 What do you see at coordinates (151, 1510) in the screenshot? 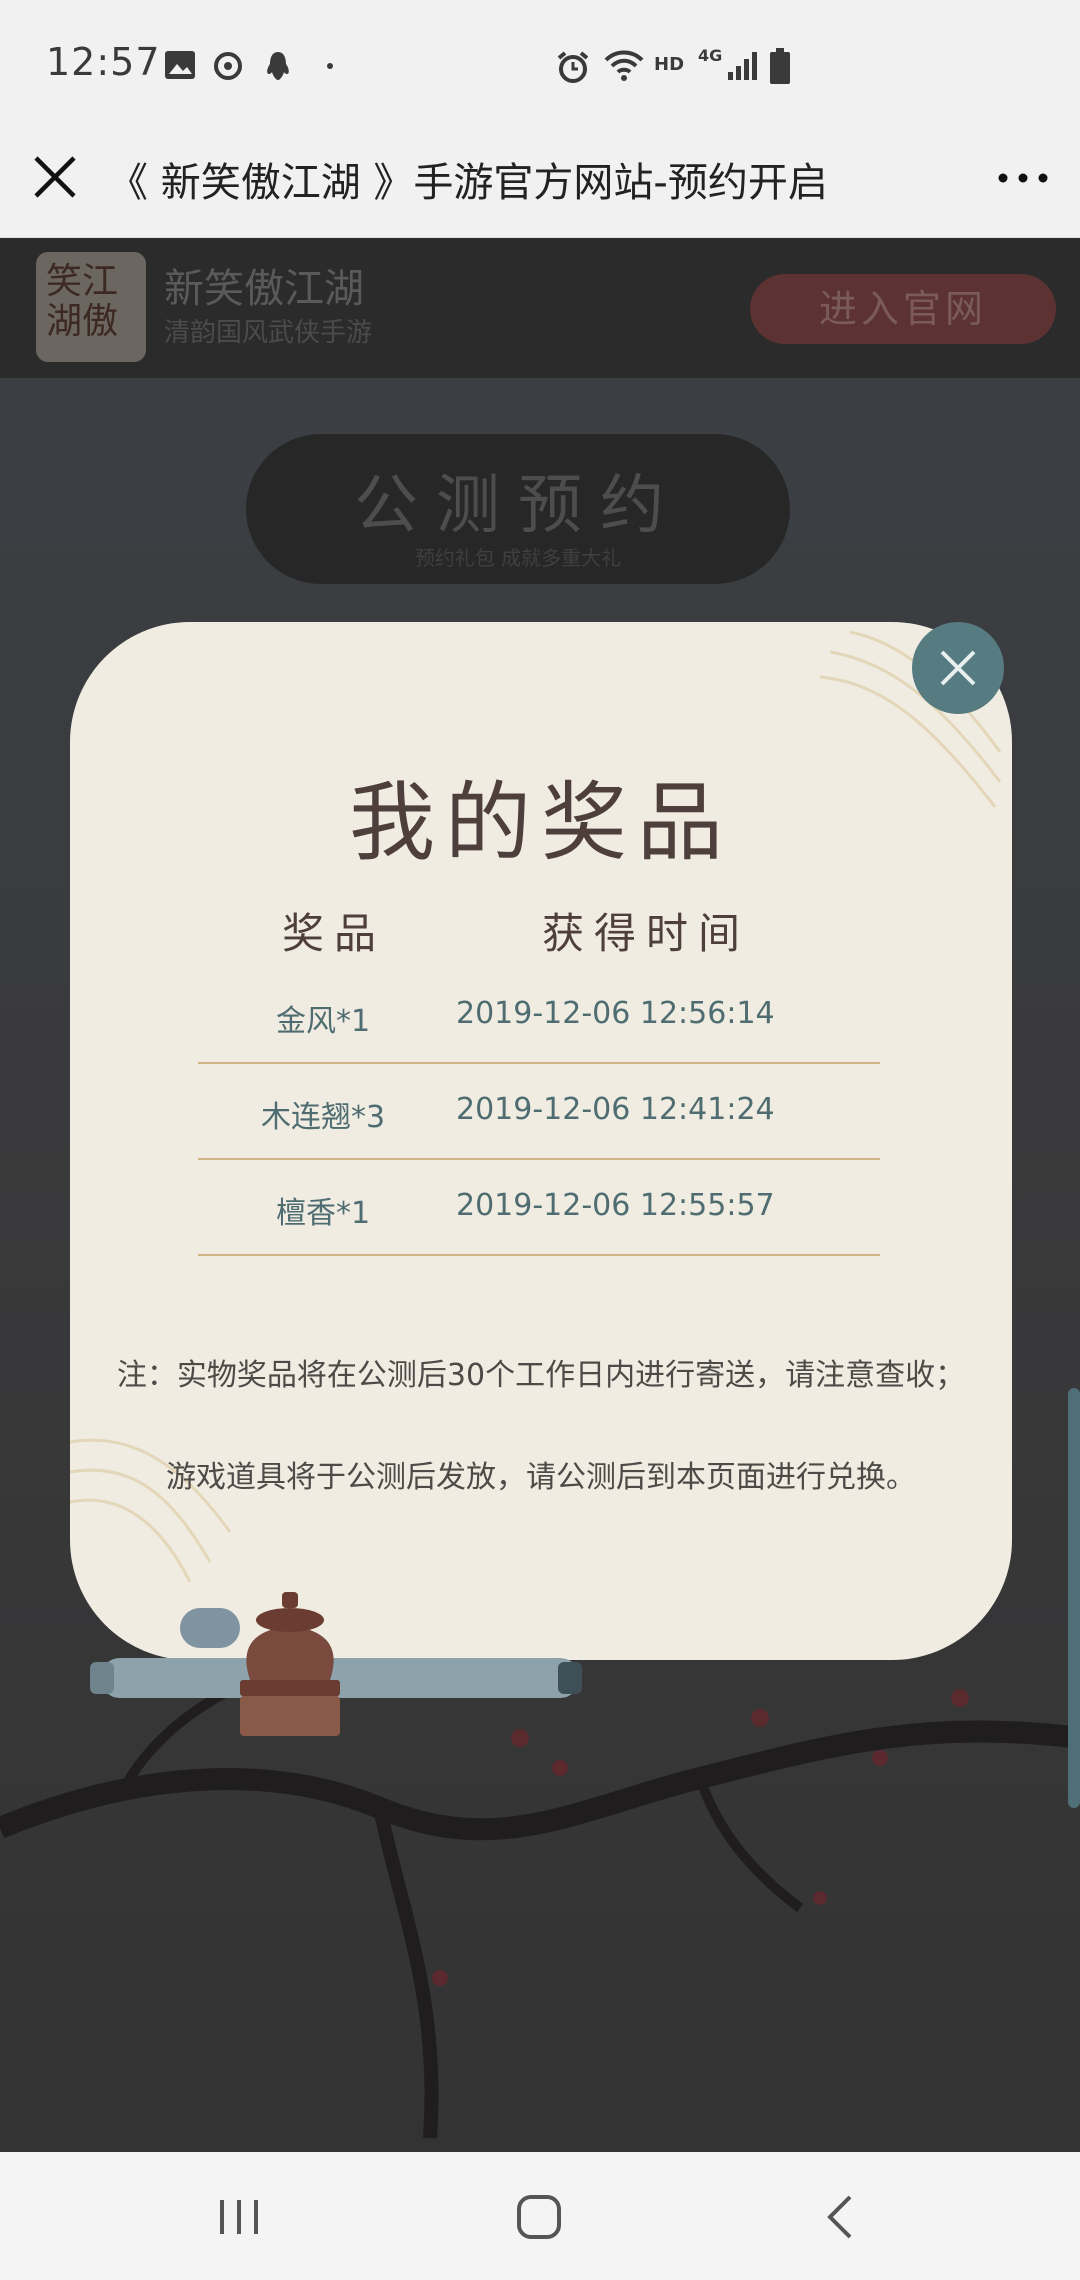
I see `wave-decoration-left` at bounding box center [151, 1510].